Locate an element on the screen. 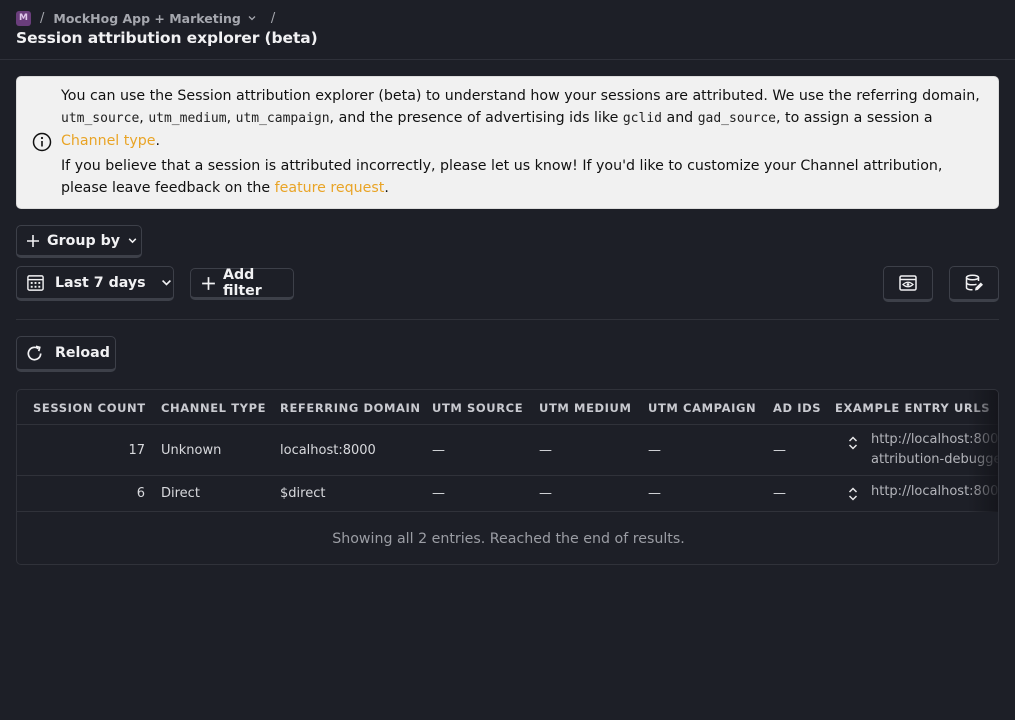 This screenshot has width=1015, height=720. column-header-utm-source: UTM SOURCE is located at coordinates (477, 407).